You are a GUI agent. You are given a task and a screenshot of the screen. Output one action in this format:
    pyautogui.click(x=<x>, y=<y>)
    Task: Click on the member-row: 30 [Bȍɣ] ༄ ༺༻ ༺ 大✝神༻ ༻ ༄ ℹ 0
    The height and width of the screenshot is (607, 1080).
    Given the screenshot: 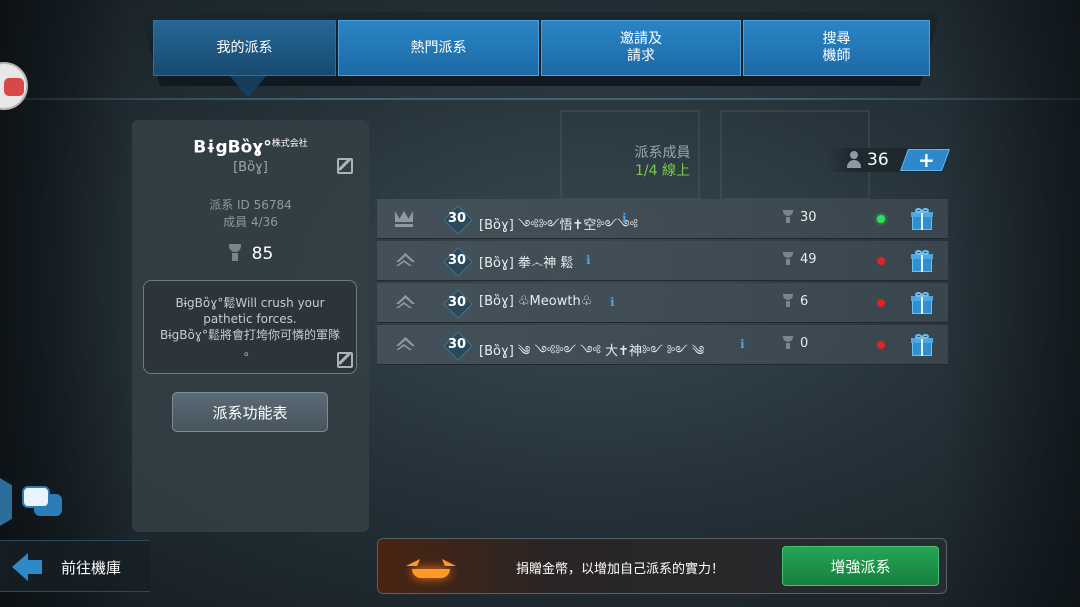 What is the action you would take?
    pyautogui.click(x=662, y=345)
    